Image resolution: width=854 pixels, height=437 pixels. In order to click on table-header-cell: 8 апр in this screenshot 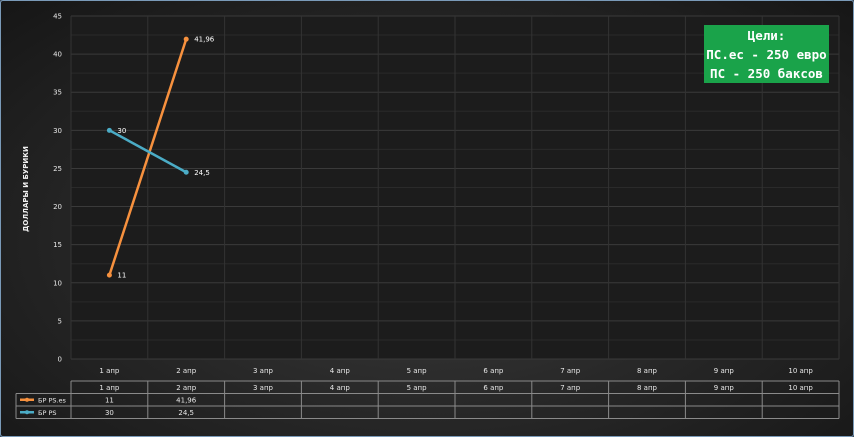, I will do `click(647, 388)`.